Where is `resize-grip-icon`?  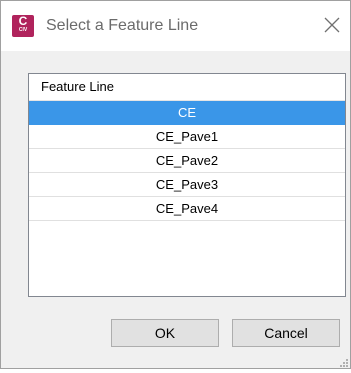
resize-grip-icon is located at coordinates (343, 361).